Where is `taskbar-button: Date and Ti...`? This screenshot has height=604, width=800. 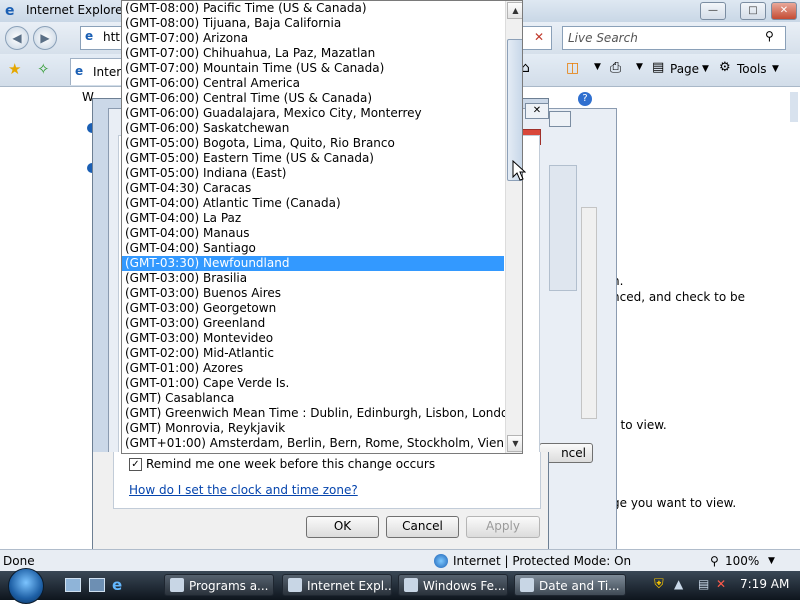
taskbar-button: Date and Ti... is located at coordinates (570, 585).